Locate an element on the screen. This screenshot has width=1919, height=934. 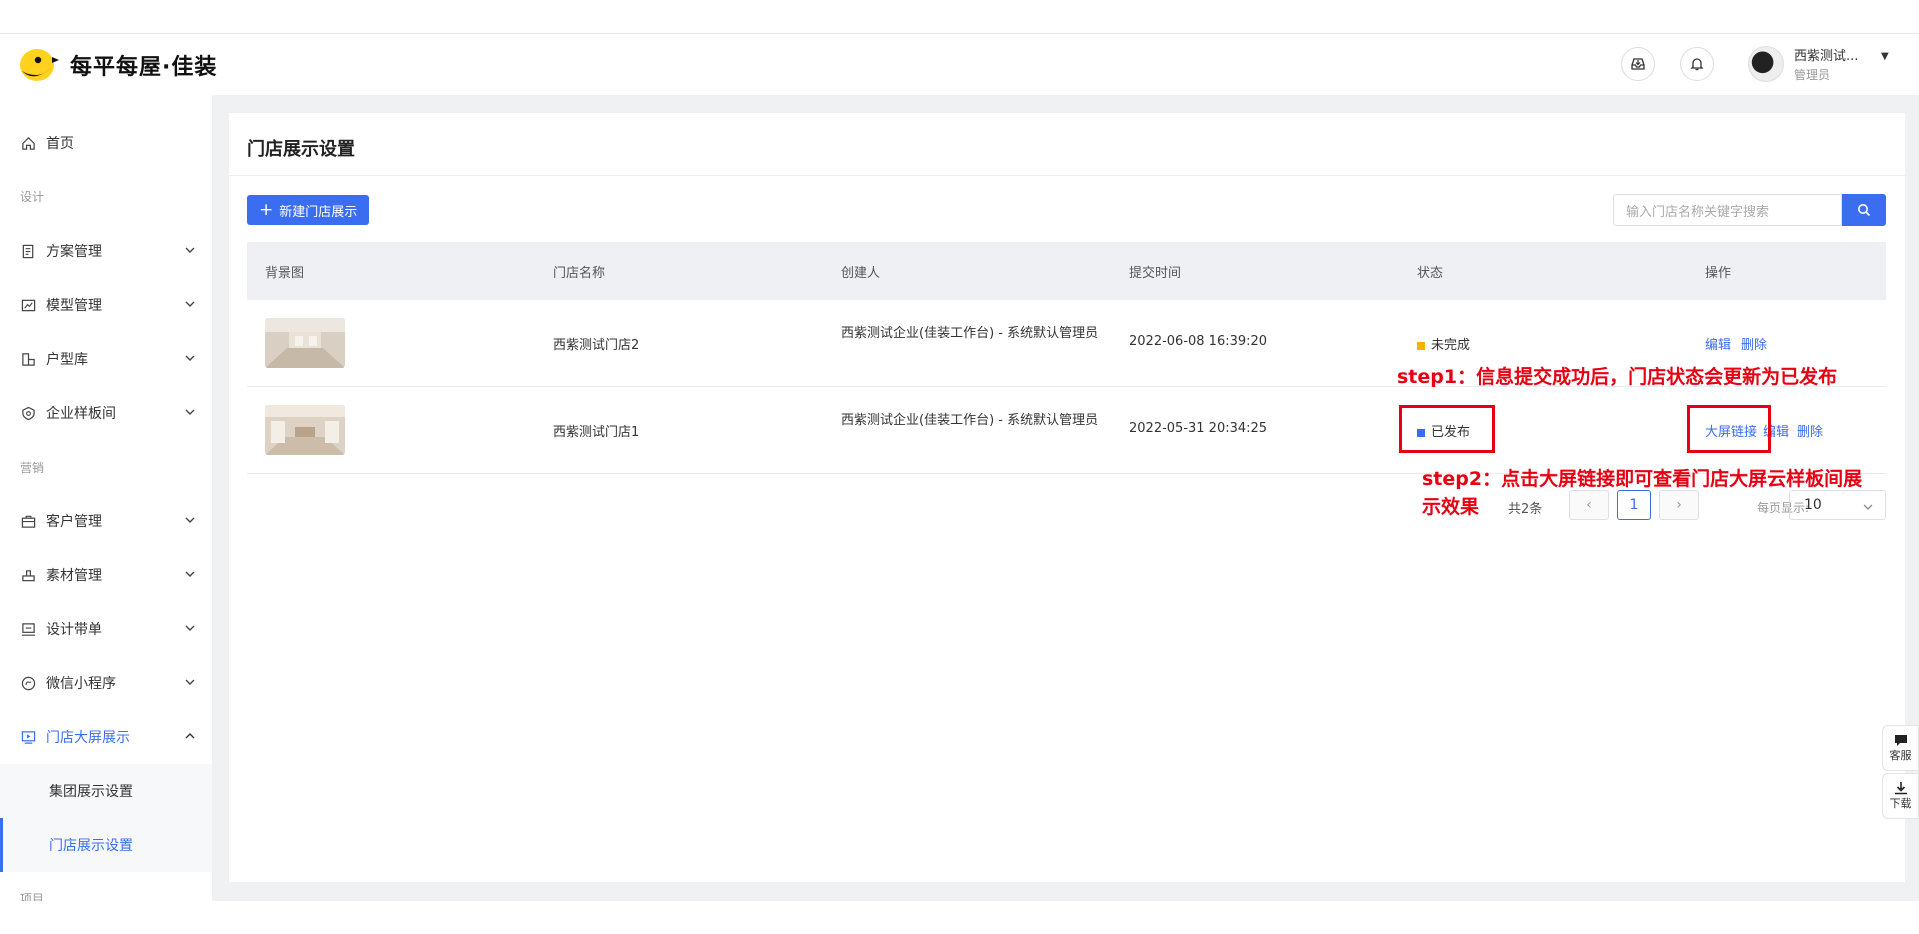
sidebar-item-mini-program: 微信小程序 is located at coordinates (106, 683).